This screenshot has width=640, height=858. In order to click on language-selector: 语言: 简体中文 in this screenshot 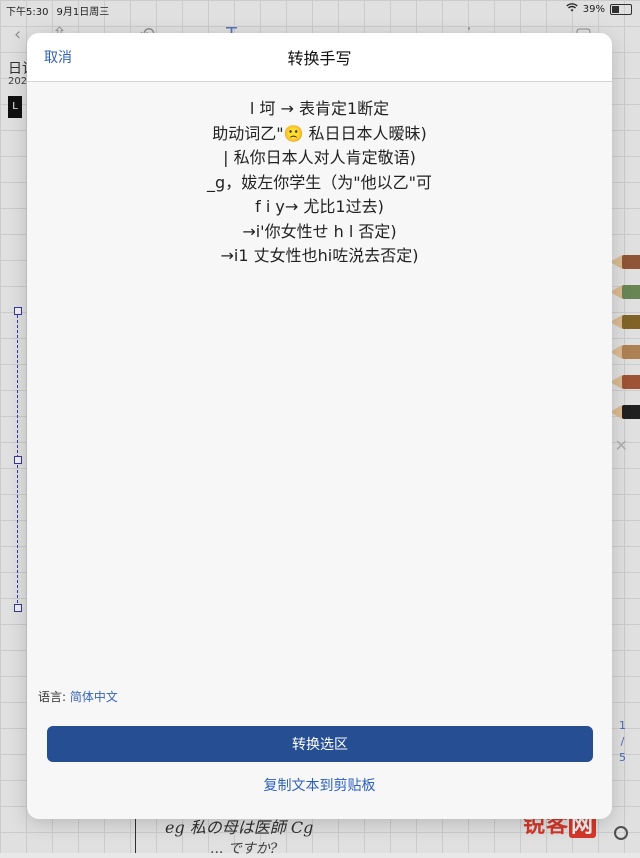, I will do `click(78, 696)`.